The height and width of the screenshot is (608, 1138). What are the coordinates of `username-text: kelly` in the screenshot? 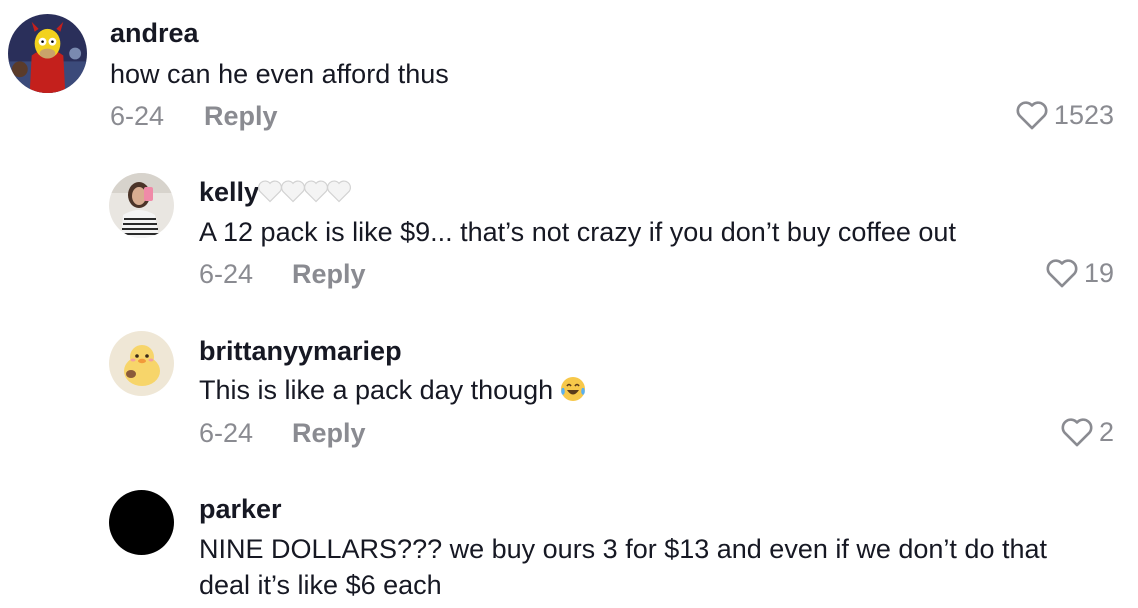 It's located at (229, 192).